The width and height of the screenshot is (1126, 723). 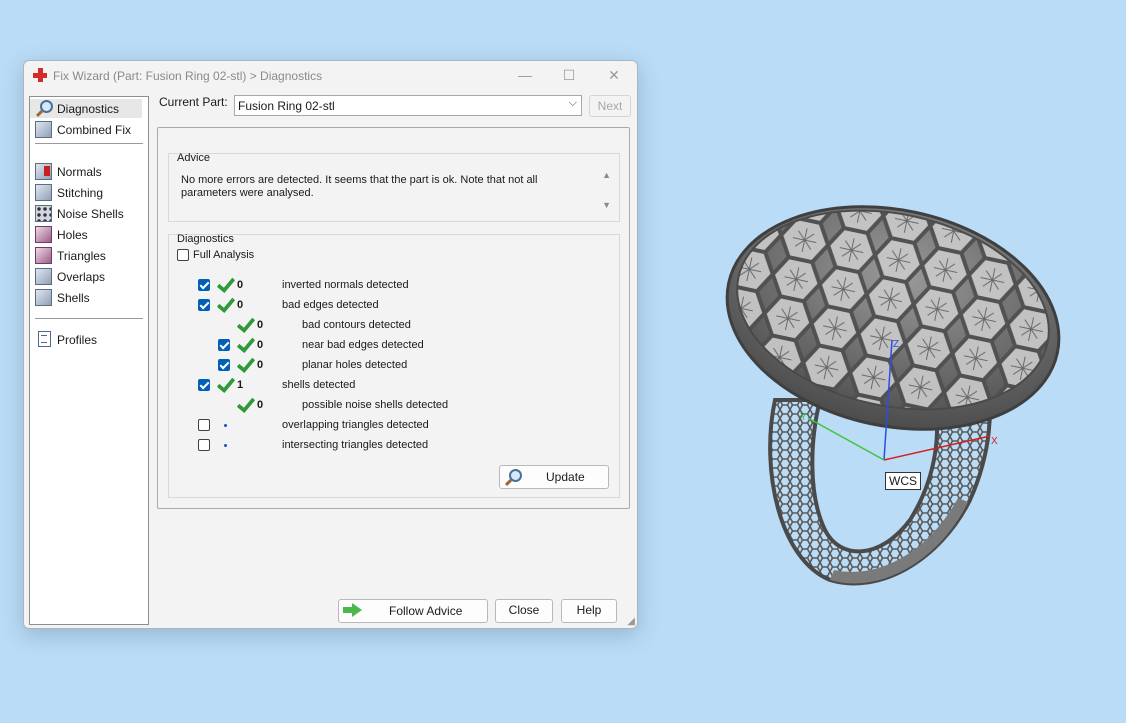 What do you see at coordinates (896, 344) in the screenshot?
I see `axis-z-label: Z` at bounding box center [896, 344].